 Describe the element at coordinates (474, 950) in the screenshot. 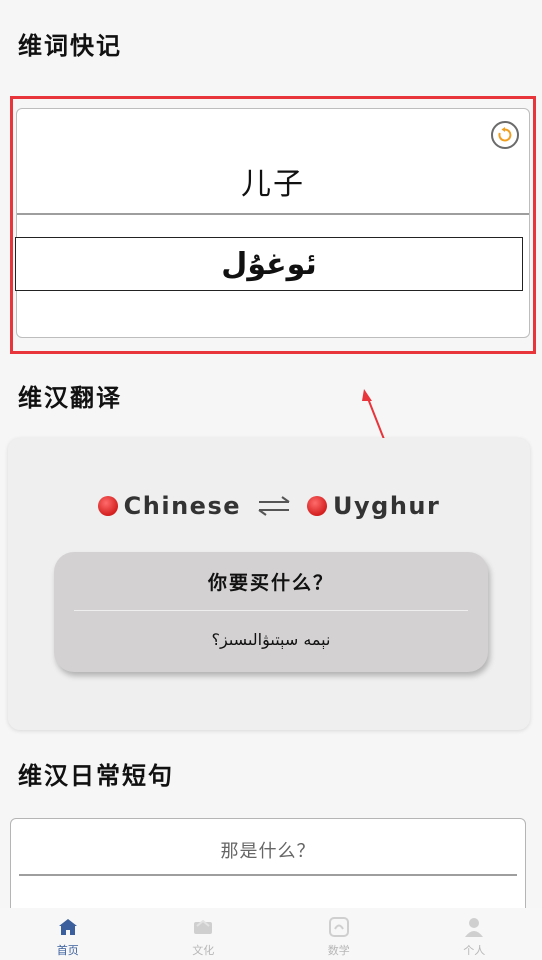

I see `nav-label-profile: 个人` at that location.